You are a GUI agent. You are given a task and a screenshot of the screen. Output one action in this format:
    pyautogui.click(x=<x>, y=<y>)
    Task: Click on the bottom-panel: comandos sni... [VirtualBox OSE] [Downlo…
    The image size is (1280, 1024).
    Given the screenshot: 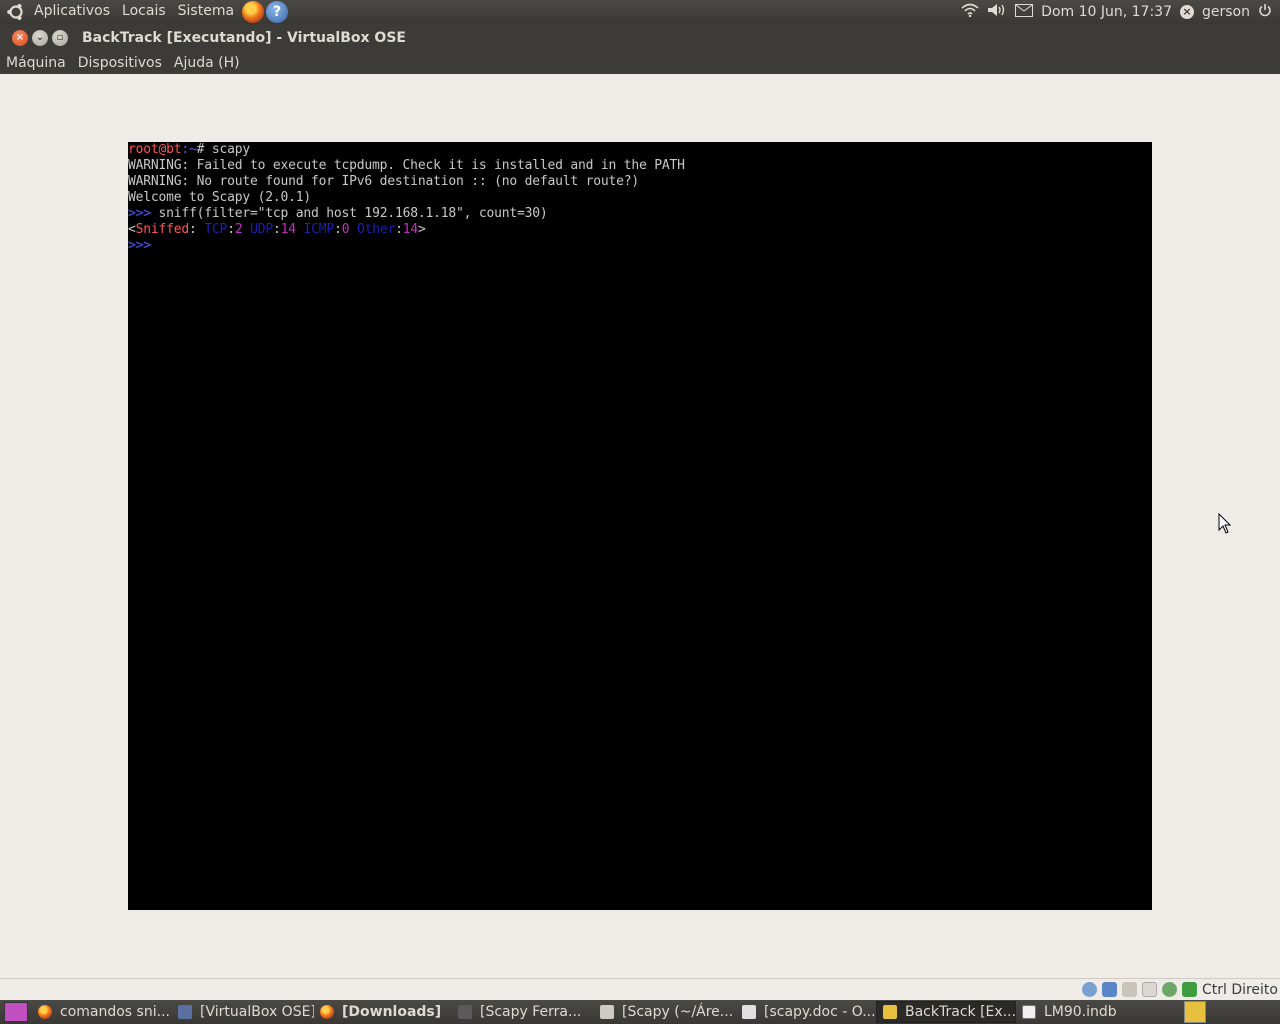 What is the action you would take?
    pyautogui.click(x=640, y=1012)
    